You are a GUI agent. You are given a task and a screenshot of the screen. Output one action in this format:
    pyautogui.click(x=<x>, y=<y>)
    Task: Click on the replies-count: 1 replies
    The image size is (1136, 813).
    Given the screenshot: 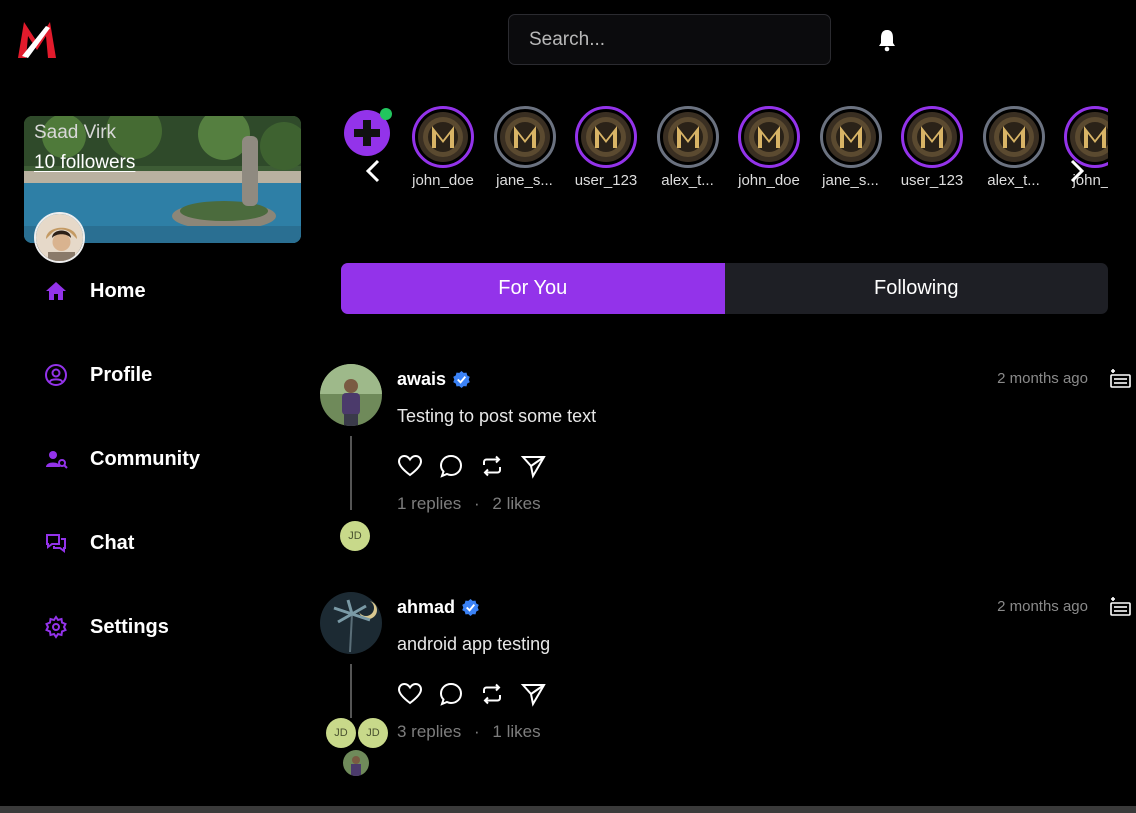 What is the action you would take?
    pyautogui.click(x=429, y=503)
    